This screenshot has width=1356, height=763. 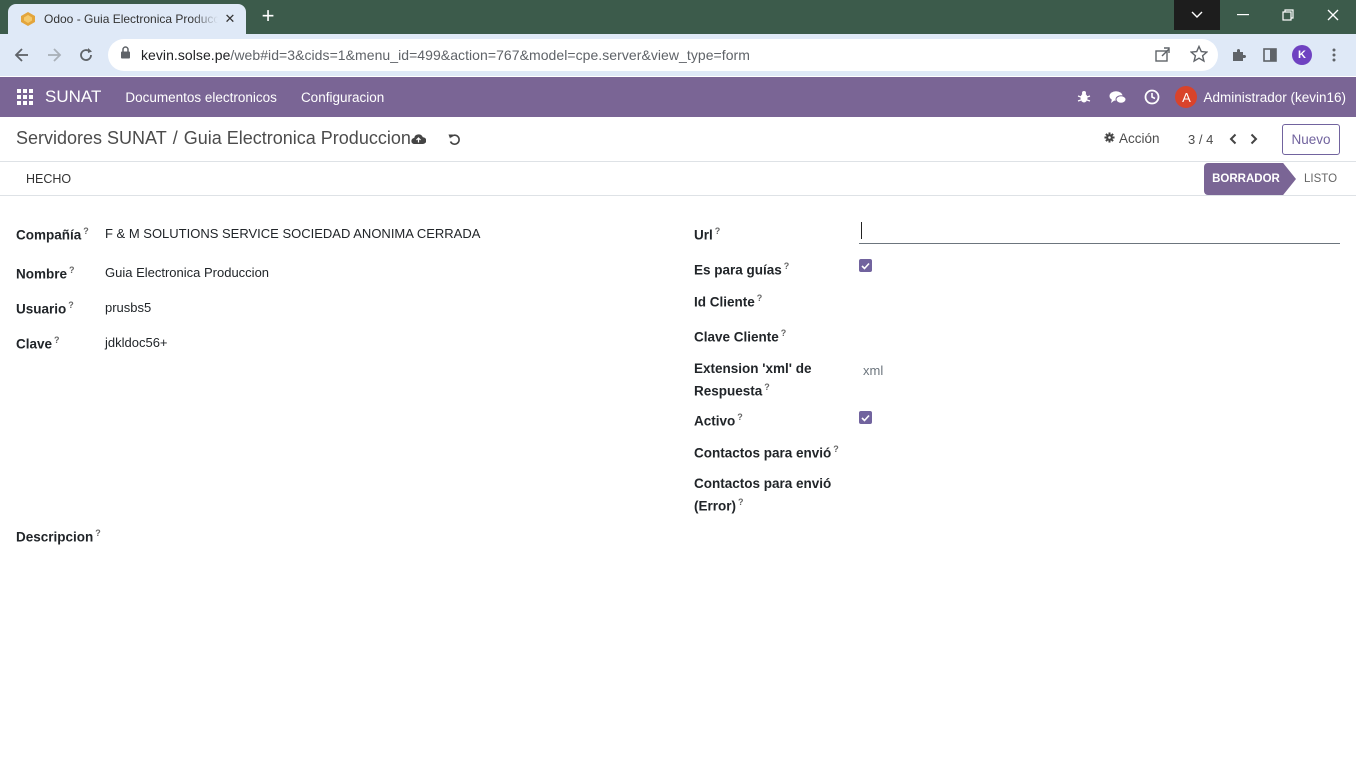 I want to click on new-record-button: Nuevo, so click(x=1311, y=139).